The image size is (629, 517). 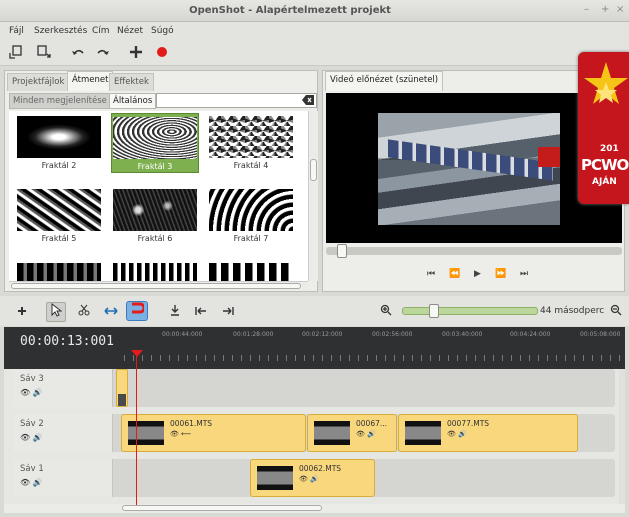 I want to click on preview-seek-bar, so click(x=474, y=251).